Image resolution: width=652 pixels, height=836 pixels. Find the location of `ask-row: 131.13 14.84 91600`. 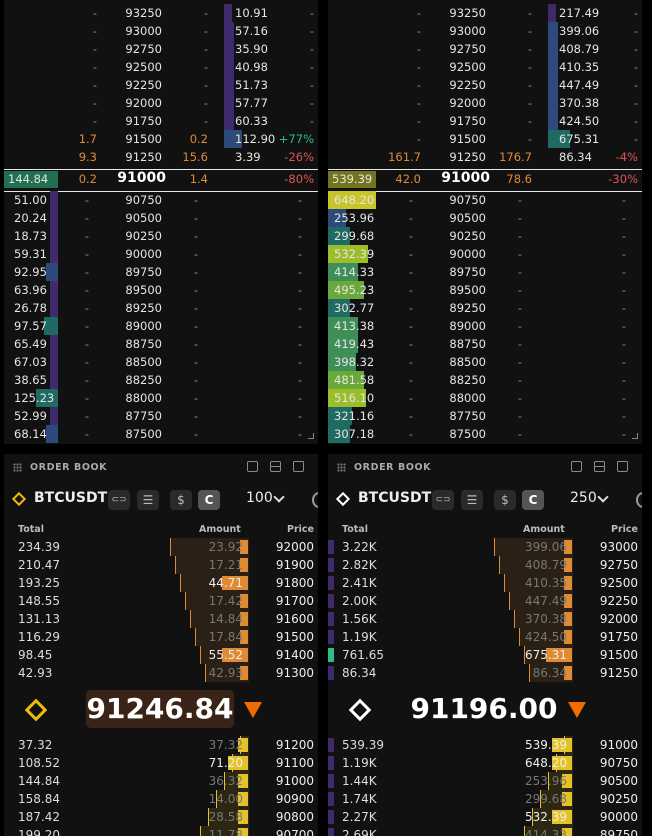

ask-row: 131.13 14.84 91600 is located at coordinates (161, 619).